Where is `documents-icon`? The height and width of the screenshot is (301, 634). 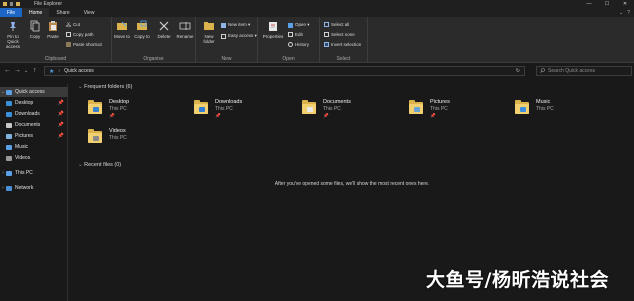 documents-icon is located at coordinates (9, 125).